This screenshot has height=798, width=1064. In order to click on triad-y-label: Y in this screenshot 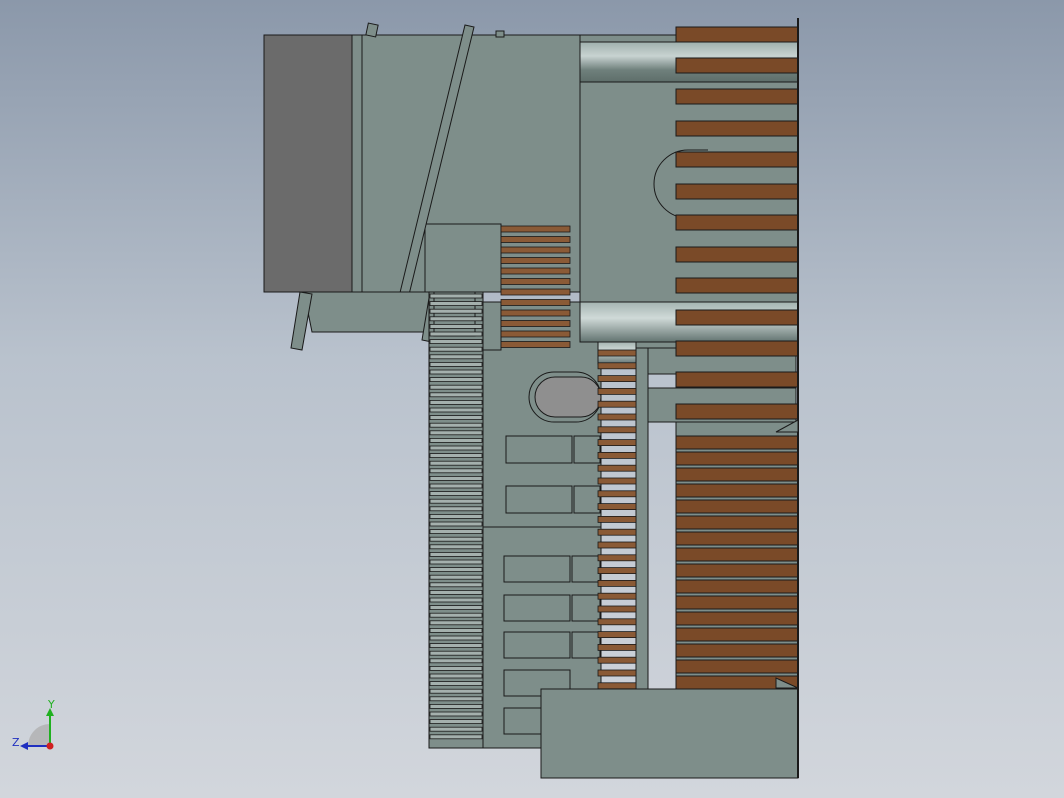, I will do `click(51, 704)`.